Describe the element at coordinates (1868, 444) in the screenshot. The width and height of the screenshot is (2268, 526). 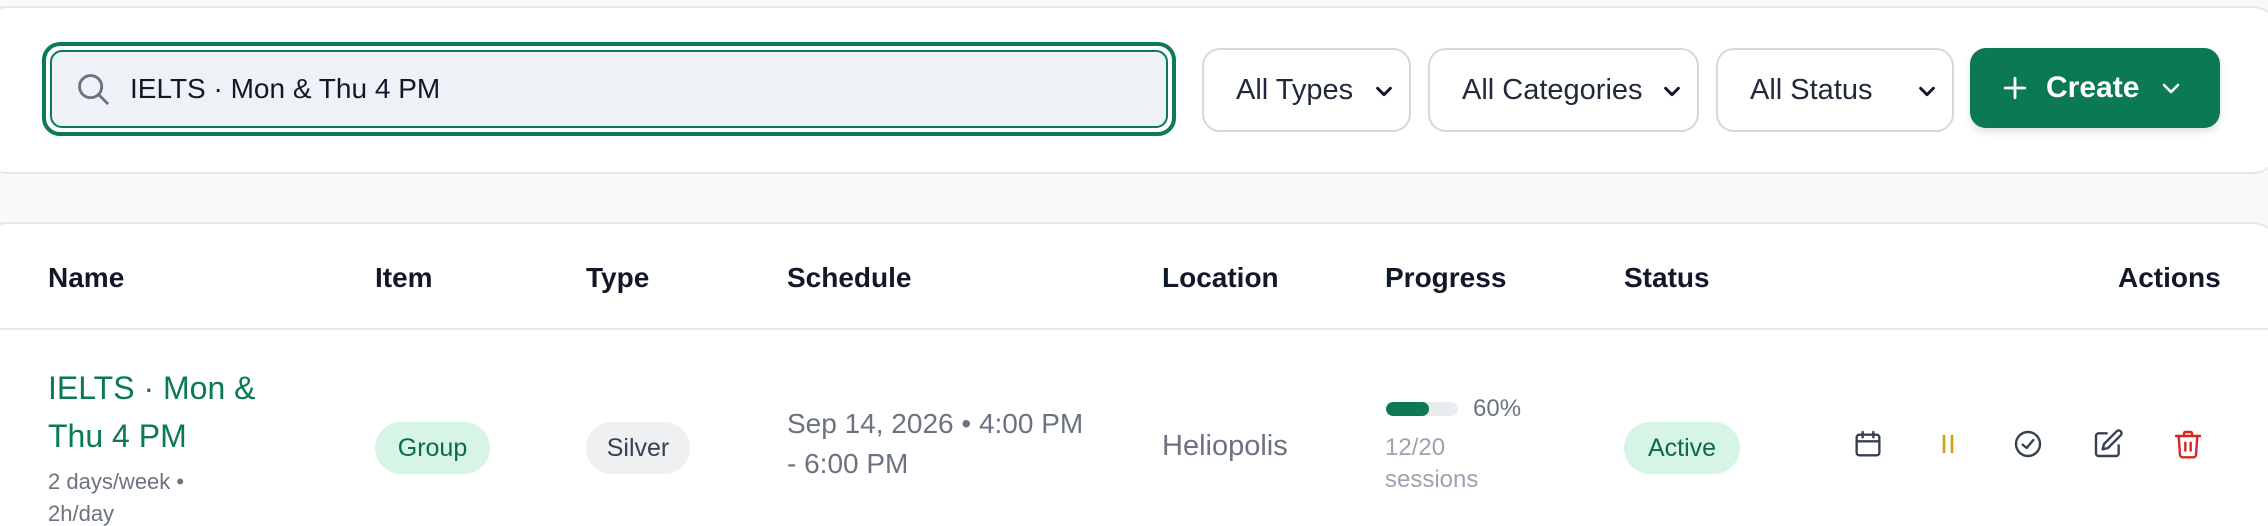
I see `calendar-icon` at that location.